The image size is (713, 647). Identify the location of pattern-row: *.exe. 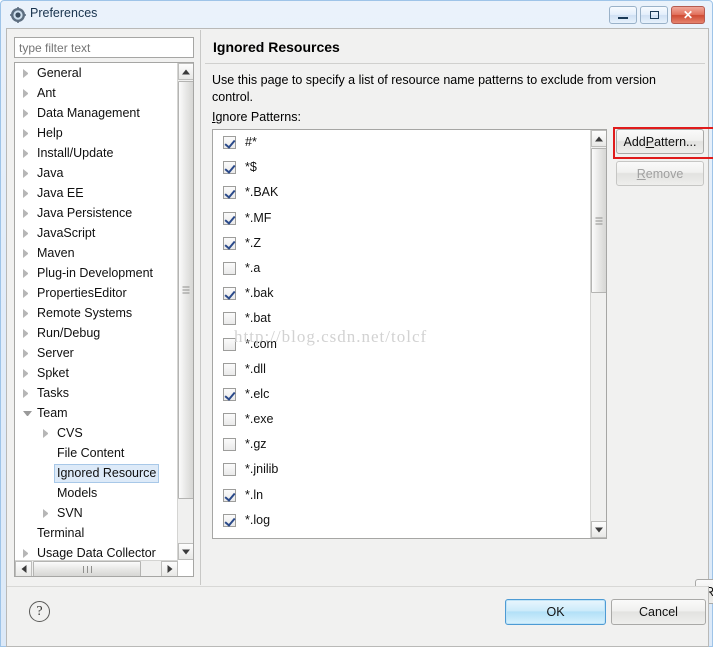
(402, 419).